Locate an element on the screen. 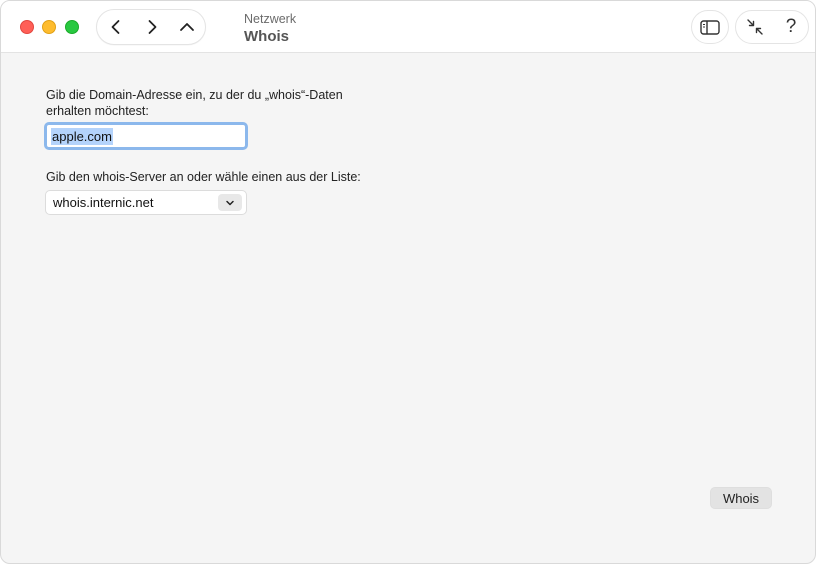 Image resolution: width=816 pixels, height=564 pixels. chevron-left-icon is located at coordinates (115, 27).